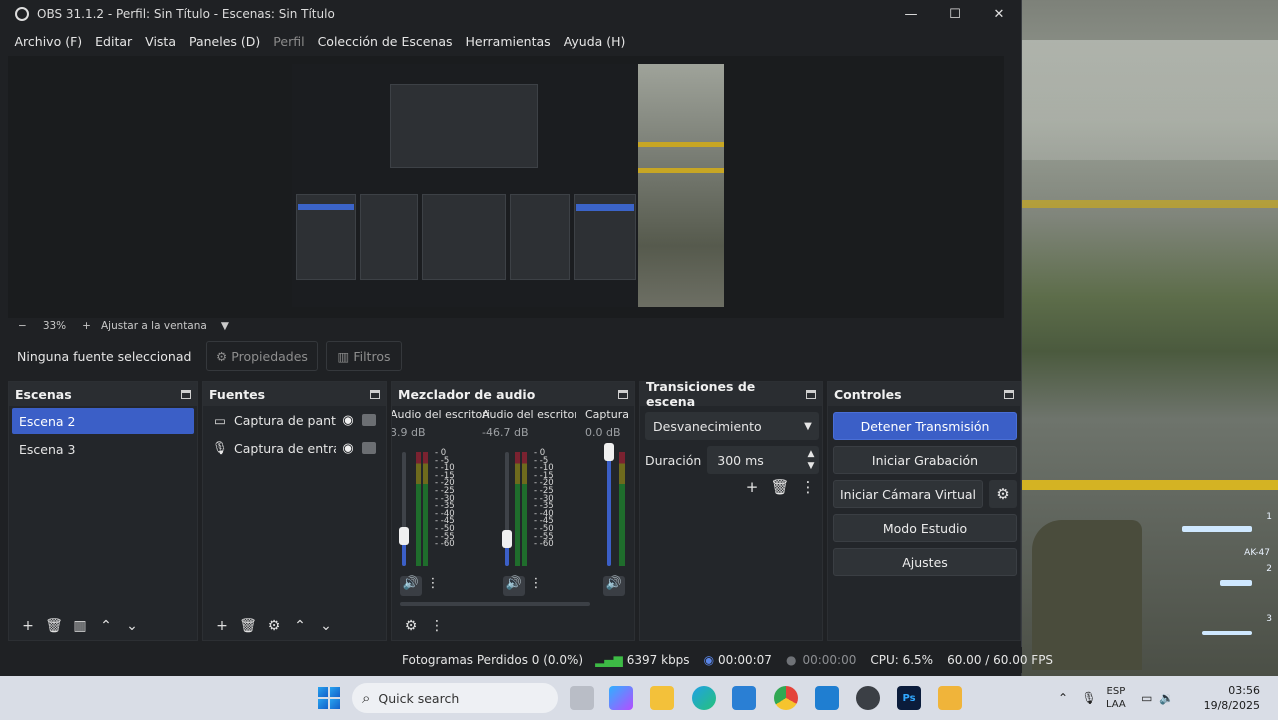  What do you see at coordinates (950, 698) in the screenshot?
I see `app-icon` at bounding box center [950, 698].